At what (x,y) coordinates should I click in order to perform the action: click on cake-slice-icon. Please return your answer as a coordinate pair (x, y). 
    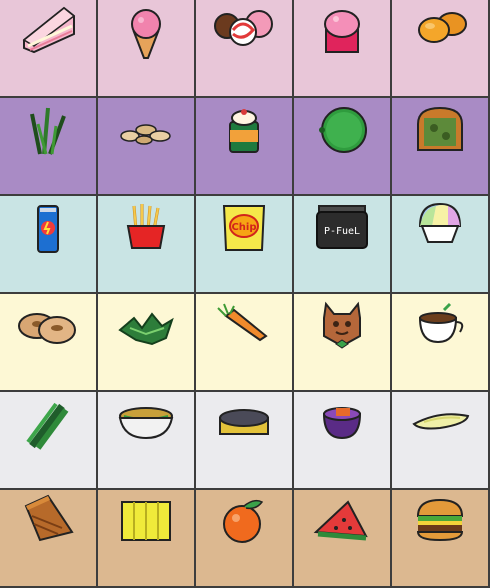
    Looking at the image, I should click on (49, 30).